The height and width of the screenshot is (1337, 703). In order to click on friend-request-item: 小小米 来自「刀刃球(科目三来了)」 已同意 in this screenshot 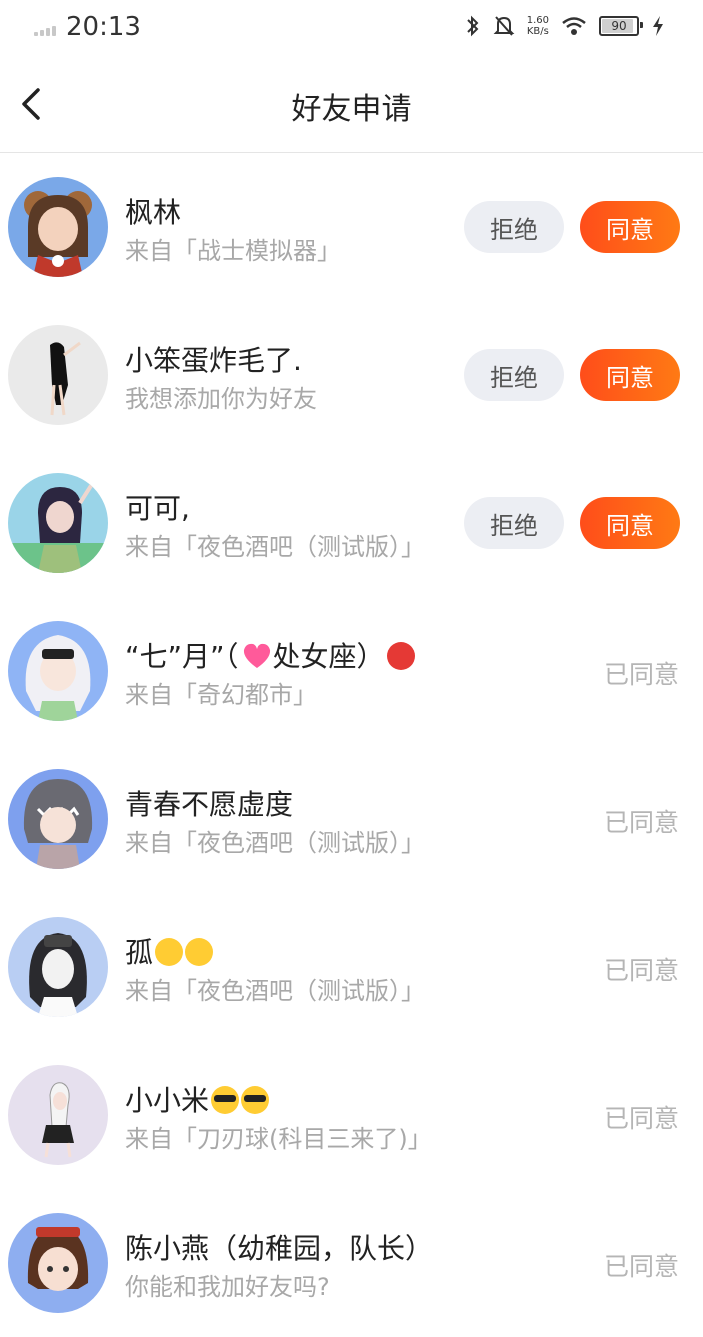, I will do `click(351, 1115)`.